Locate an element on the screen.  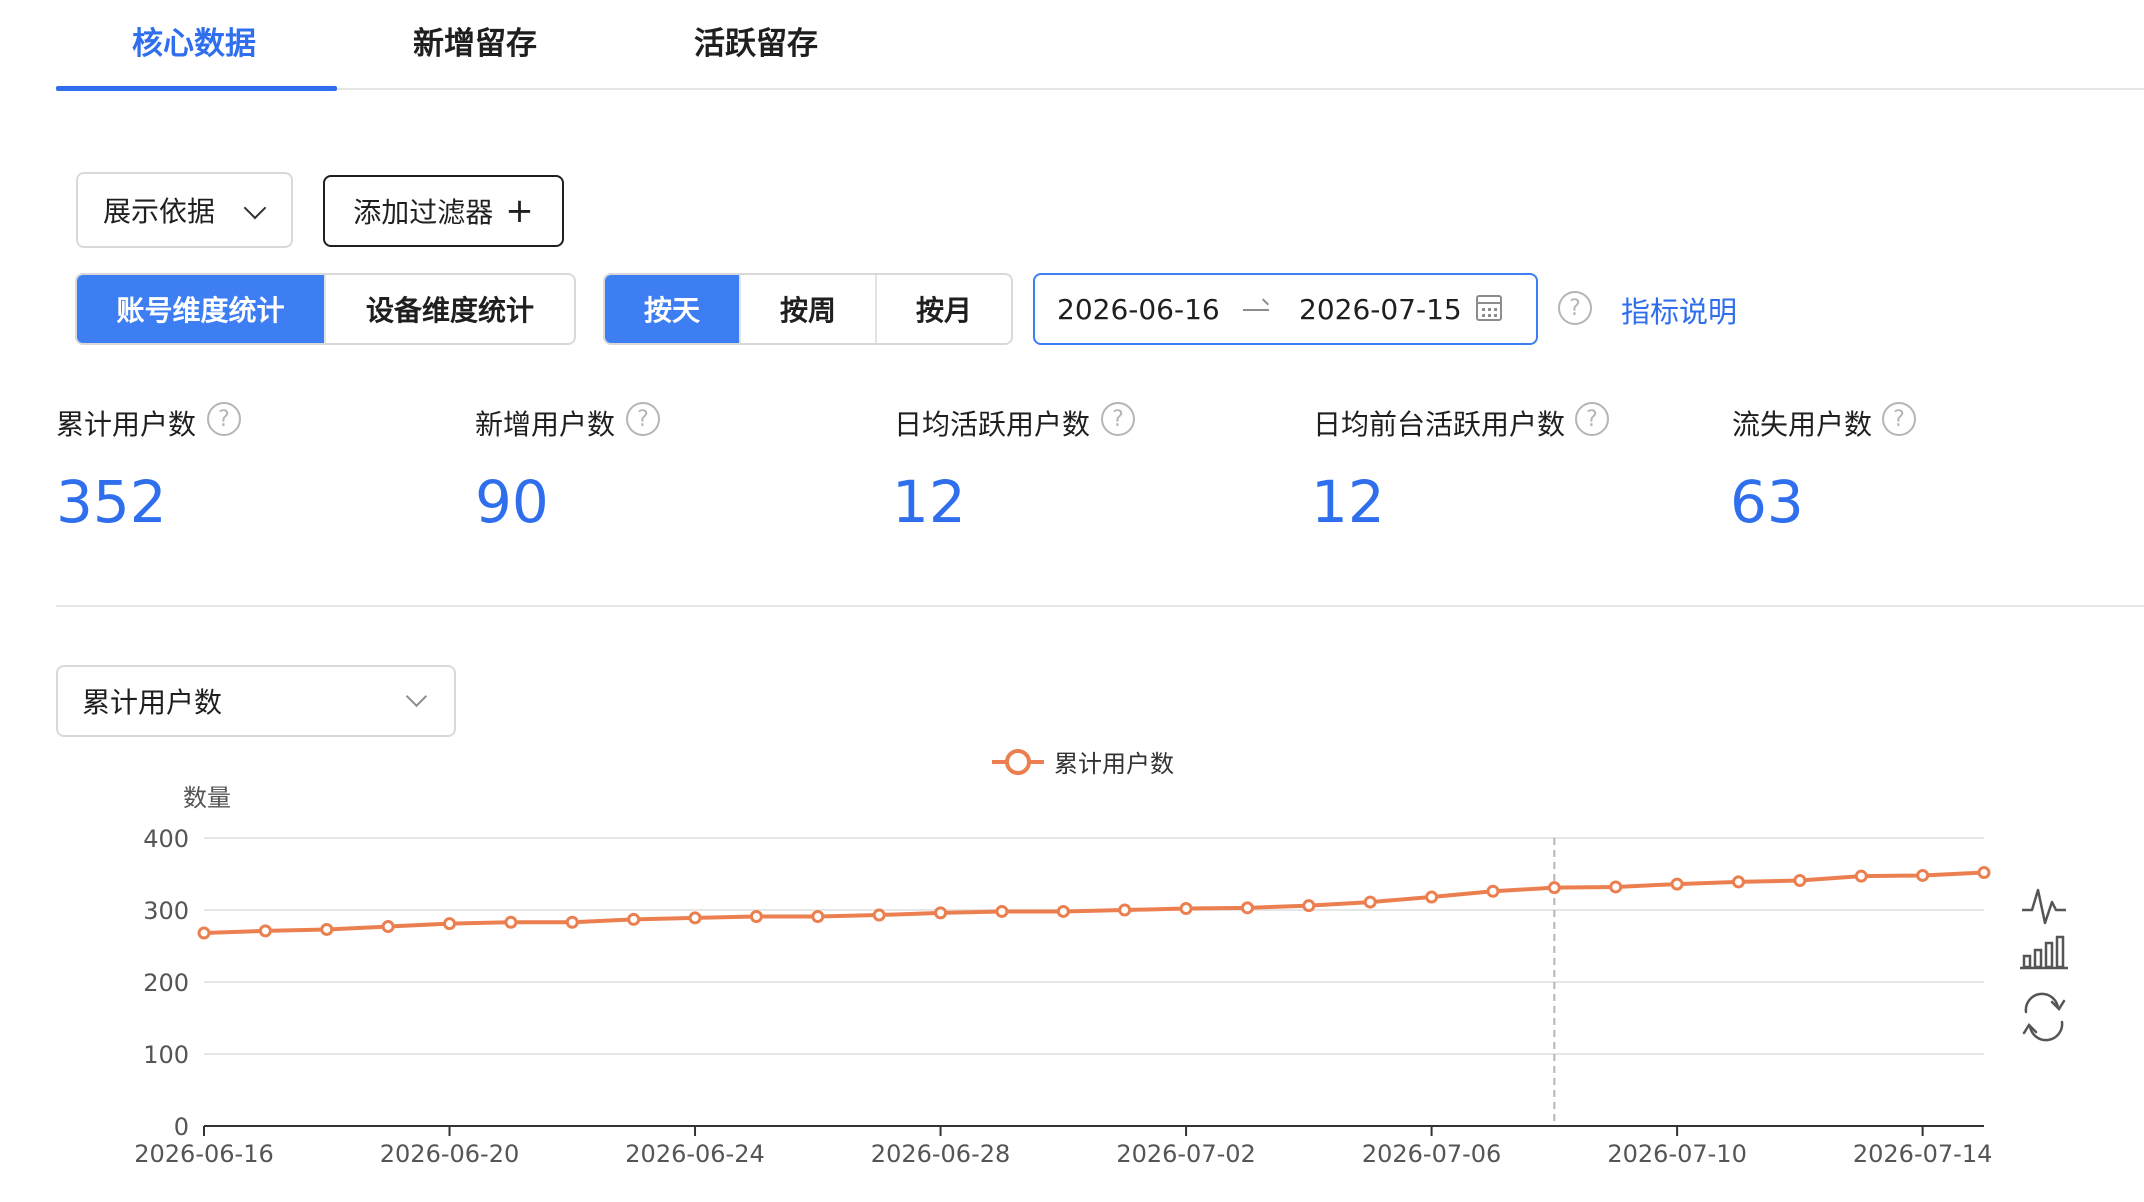
granularity-segmented: 按天 按周 按月 is located at coordinates (808, 309).